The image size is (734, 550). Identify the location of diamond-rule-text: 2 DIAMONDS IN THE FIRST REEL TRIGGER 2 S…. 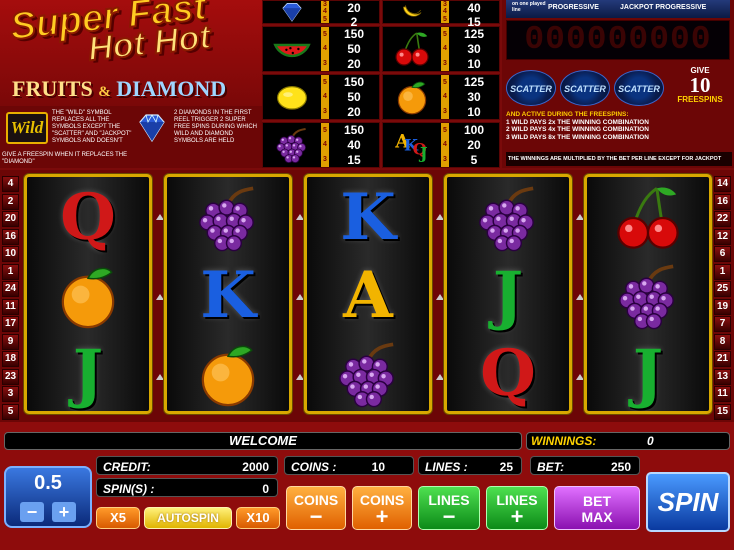
(216, 127).